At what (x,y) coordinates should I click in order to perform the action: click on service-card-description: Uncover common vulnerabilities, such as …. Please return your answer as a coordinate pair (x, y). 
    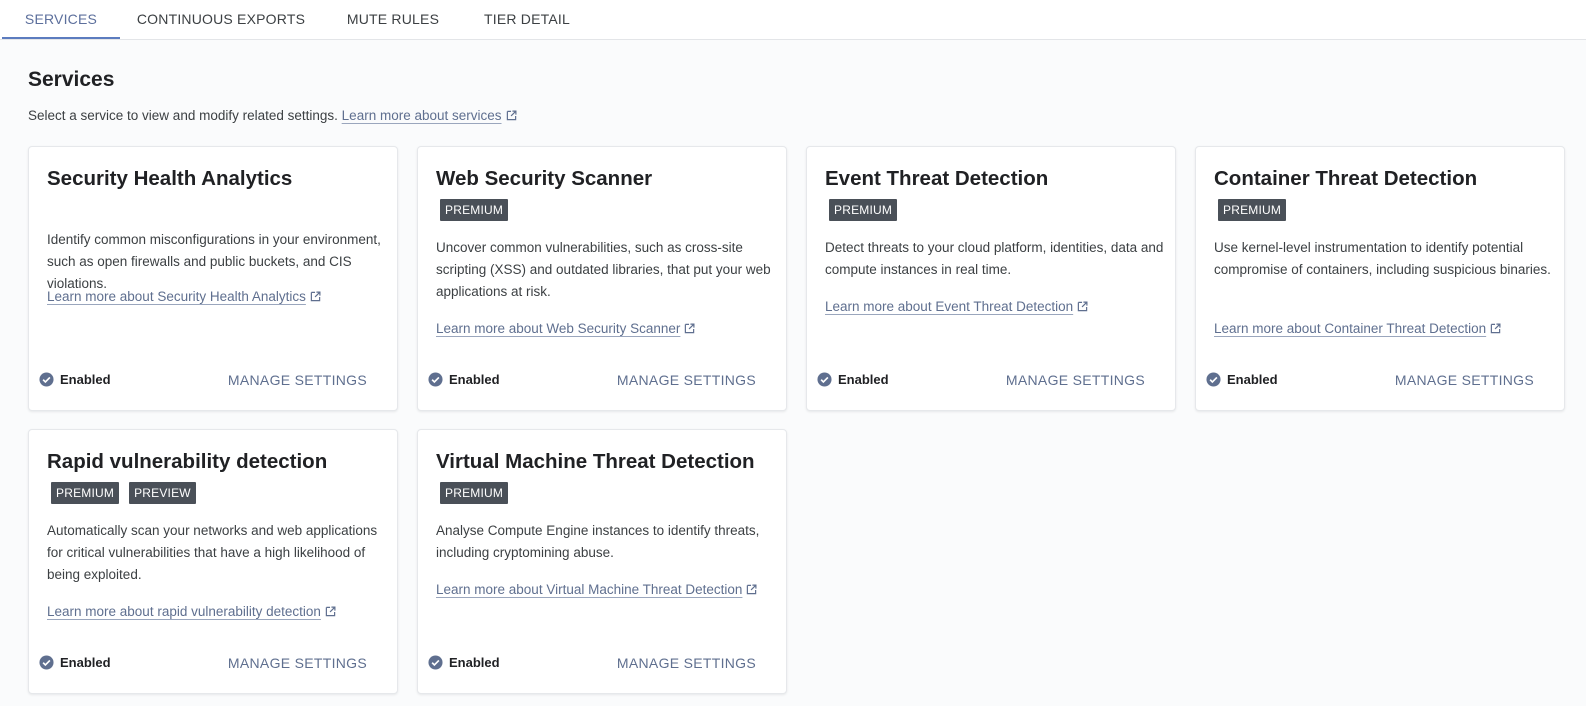
    Looking at the image, I should click on (603, 269).